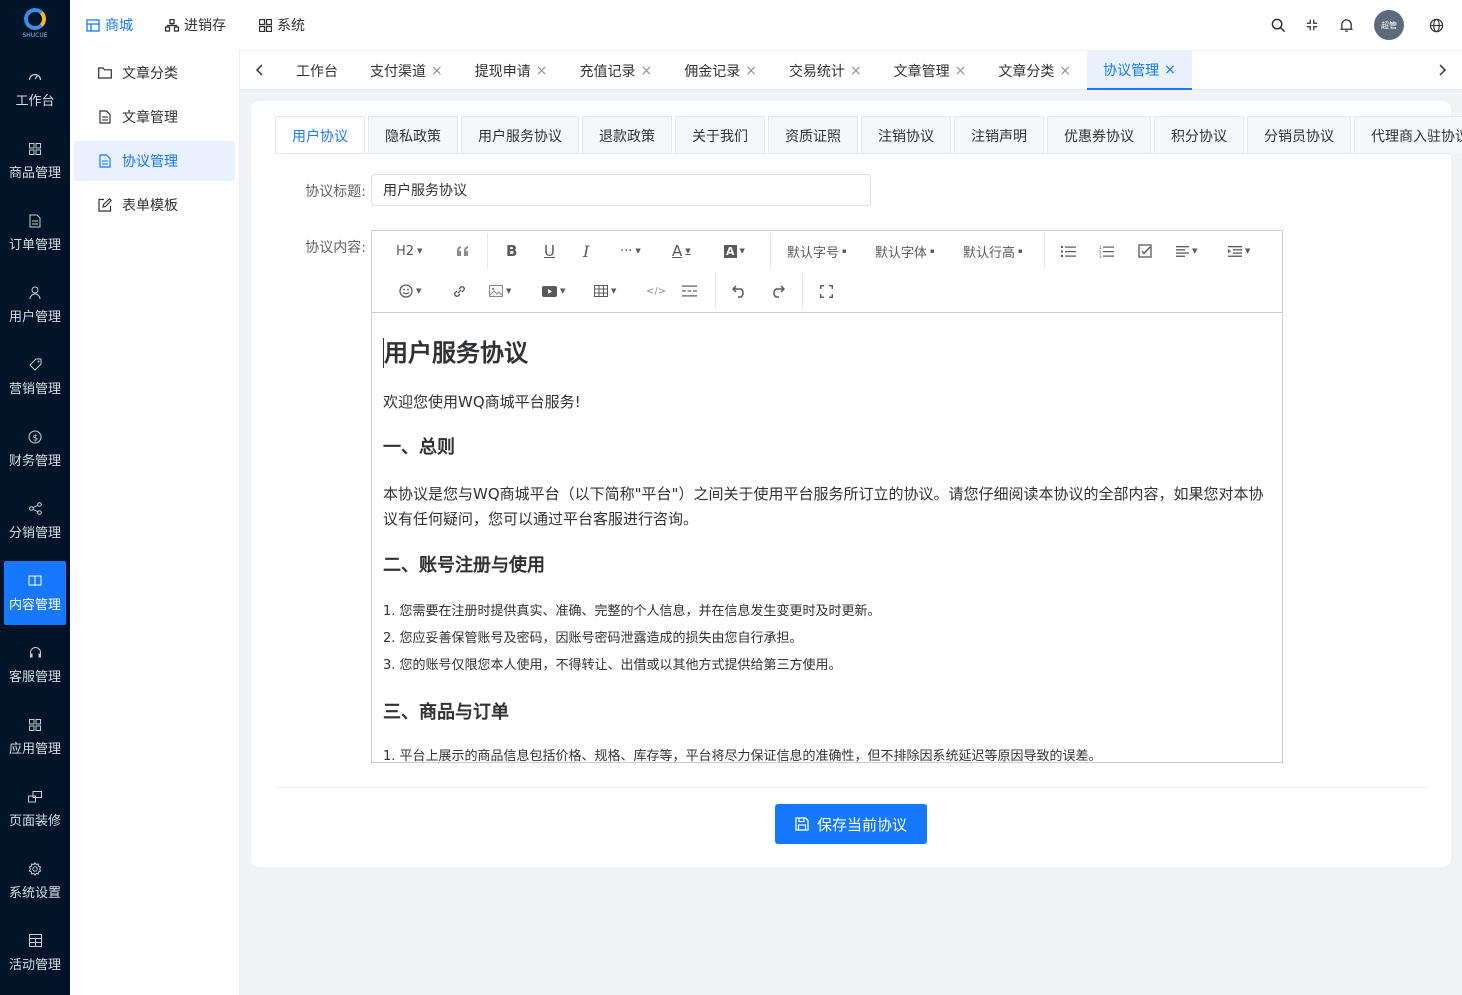 This screenshot has width=1462, height=995. I want to click on fullscreen-icon, so click(1312, 25).